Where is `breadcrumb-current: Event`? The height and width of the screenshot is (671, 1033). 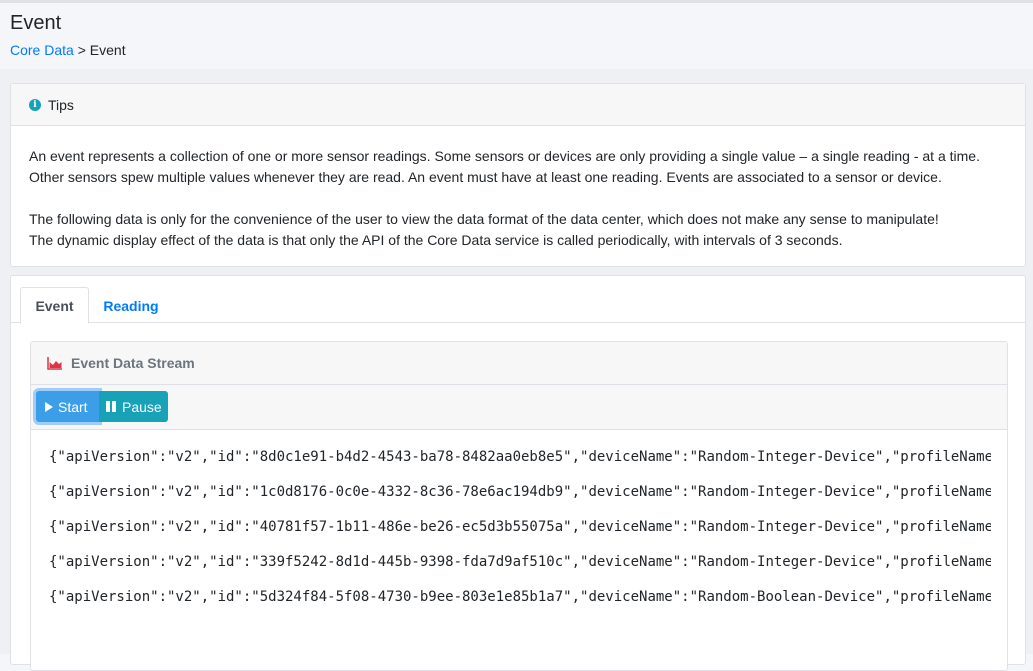 breadcrumb-current: Event is located at coordinates (107, 50).